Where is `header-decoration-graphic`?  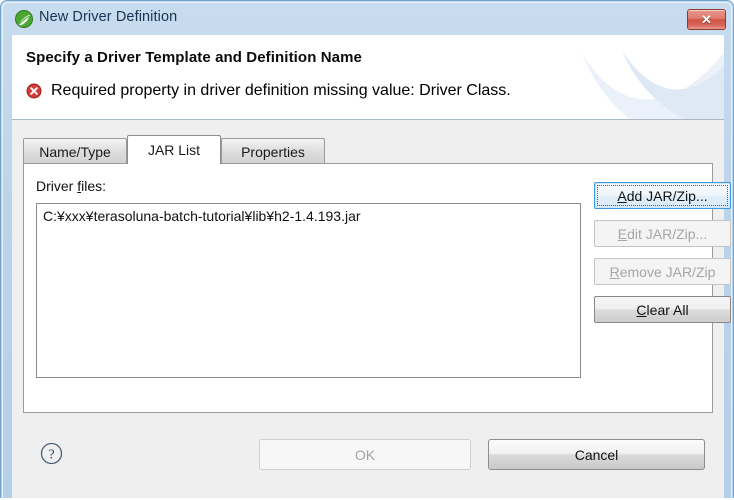 header-decoration-graphic is located at coordinates (653, 85).